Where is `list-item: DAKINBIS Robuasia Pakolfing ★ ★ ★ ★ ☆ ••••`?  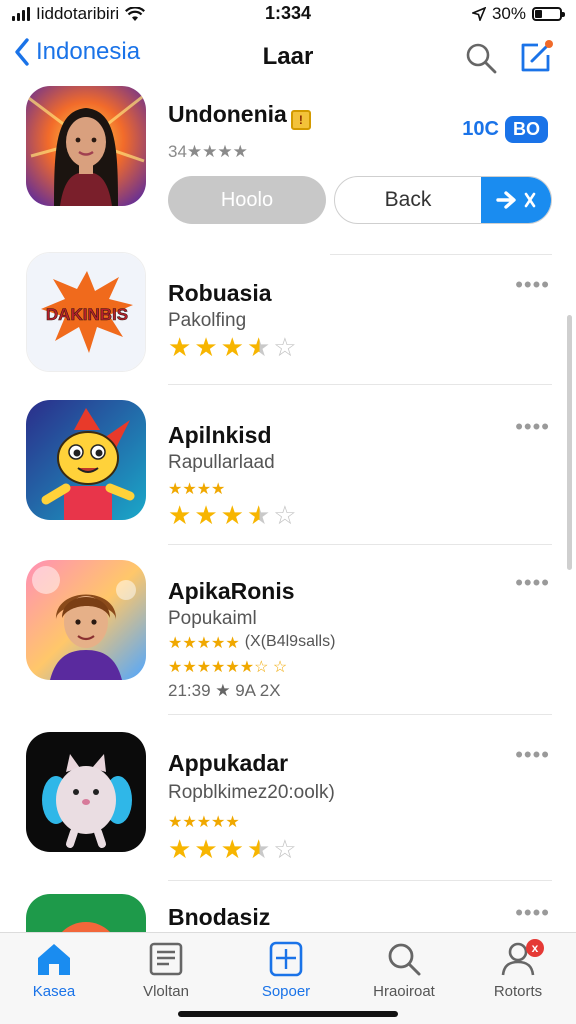 list-item: DAKINBIS Robuasia Pakolfing ★ ★ ★ ★ ☆ •••• is located at coordinates (288, 319).